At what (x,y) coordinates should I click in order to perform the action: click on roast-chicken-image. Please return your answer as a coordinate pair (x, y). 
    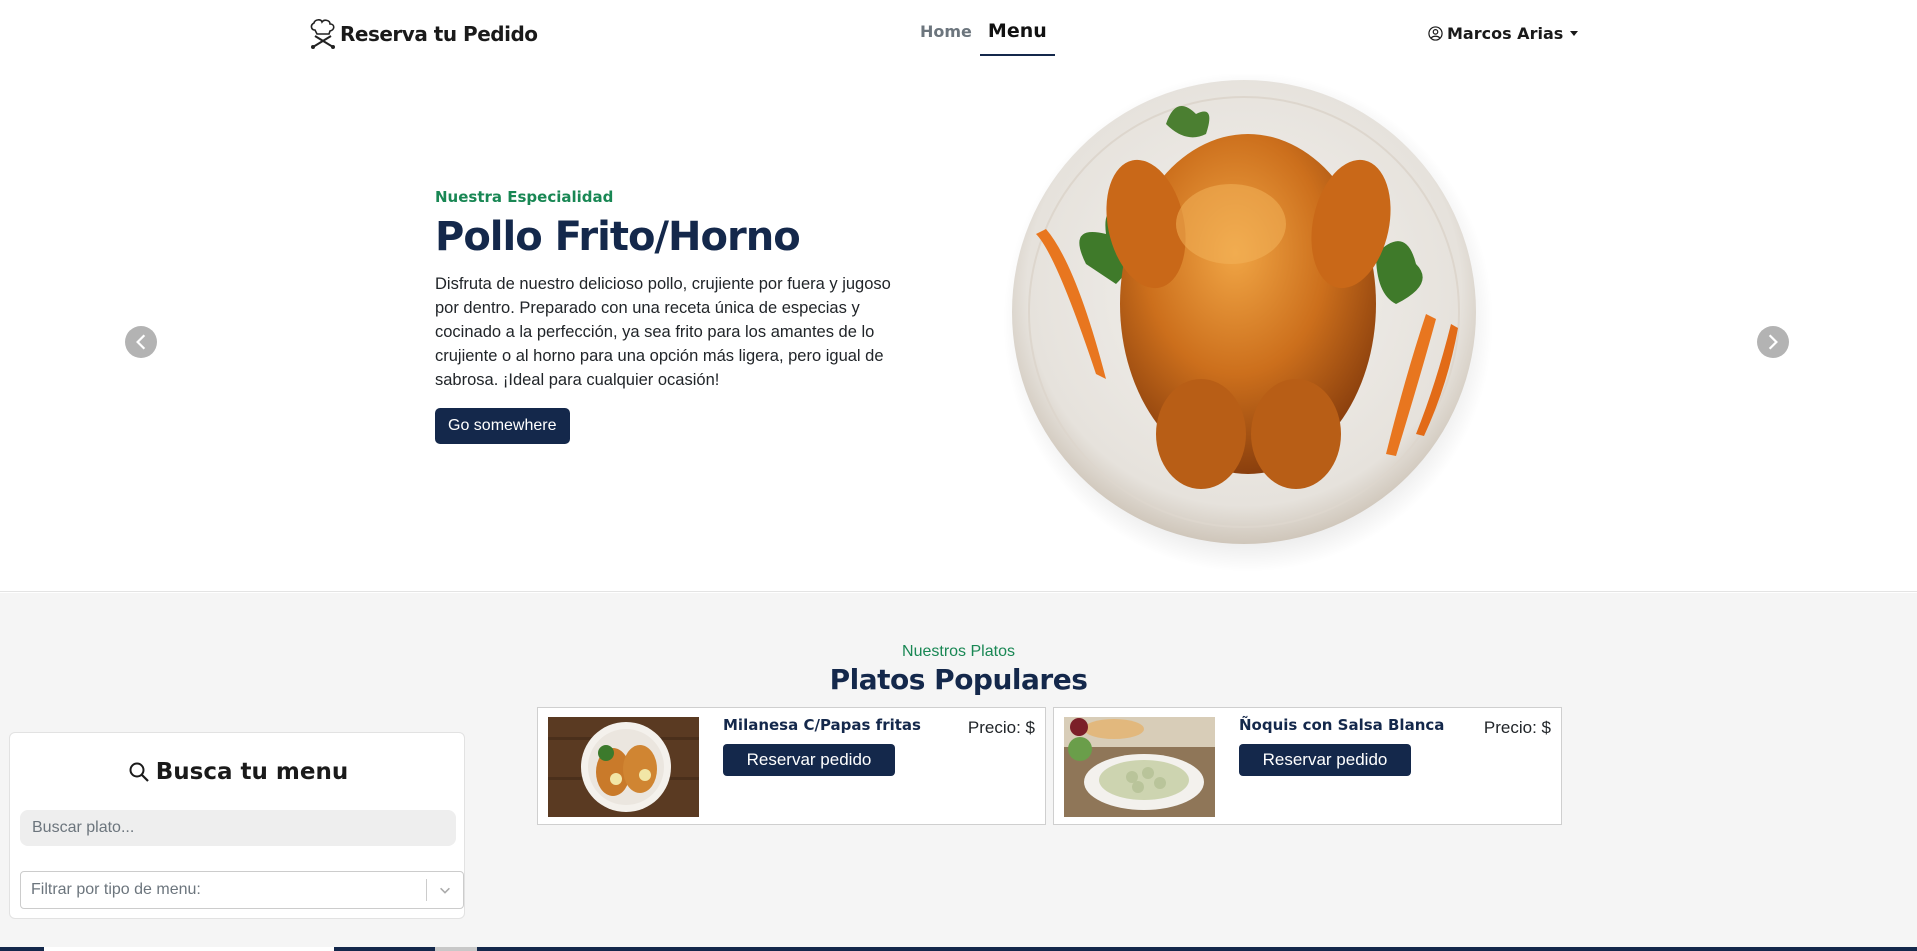
    Looking at the image, I should click on (1248, 323).